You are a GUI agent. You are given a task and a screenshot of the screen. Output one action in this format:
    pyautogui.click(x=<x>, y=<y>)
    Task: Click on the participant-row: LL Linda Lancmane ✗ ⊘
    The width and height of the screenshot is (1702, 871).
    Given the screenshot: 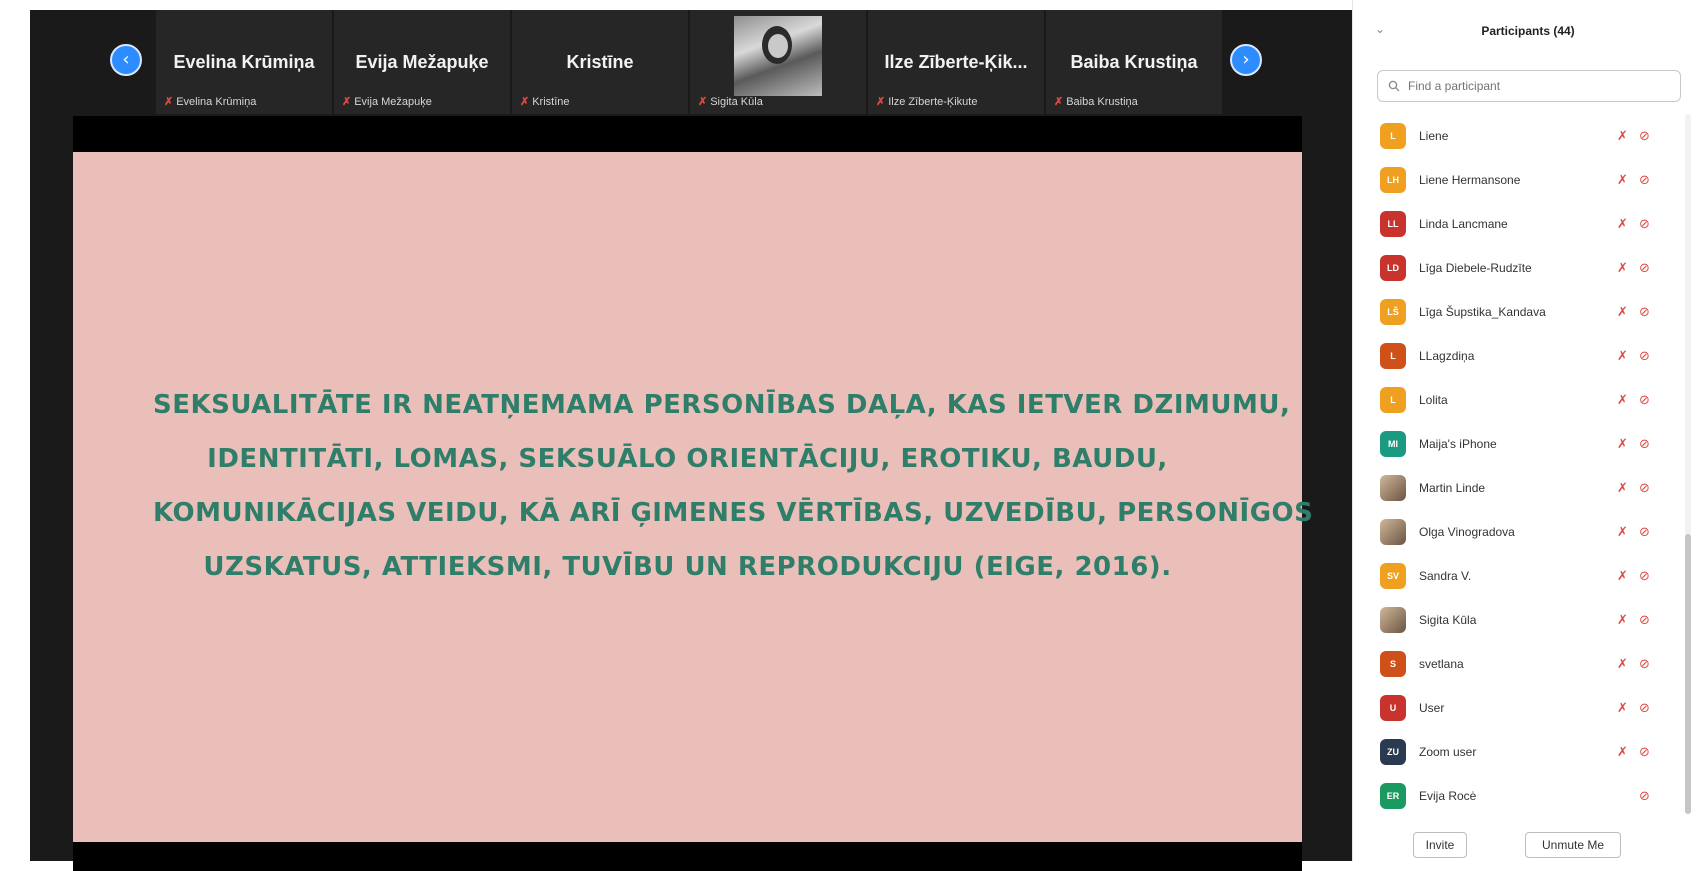 What is the action you would take?
    pyautogui.click(x=1518, y=224)
    